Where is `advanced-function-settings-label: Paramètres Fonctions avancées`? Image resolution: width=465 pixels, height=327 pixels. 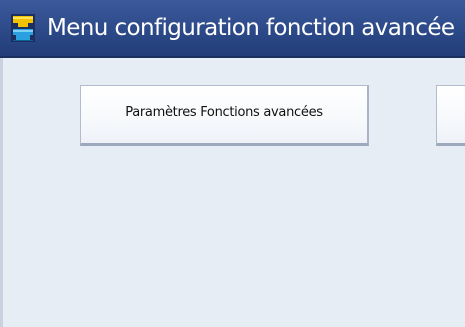 advanced-function-settings-label: Paramètres Fonctions avancées is located at coordinates (224, 112).